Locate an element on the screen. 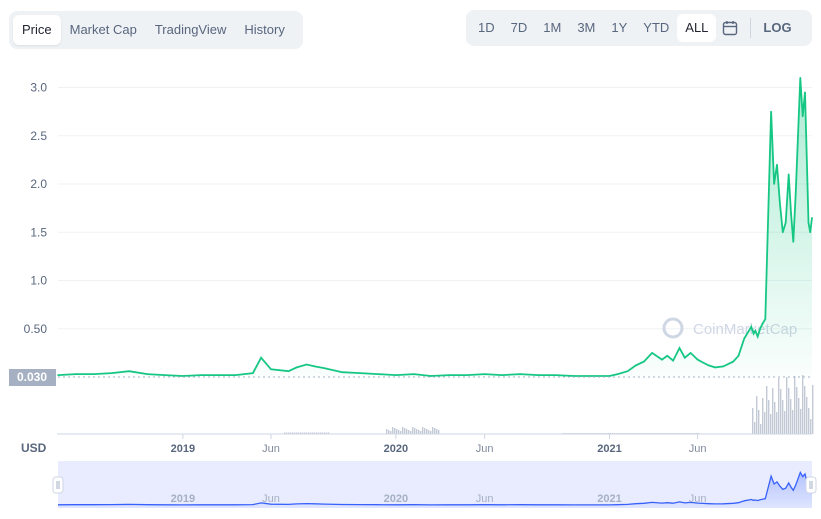  range-ytd-button: YTD is located at coordinates (656, 28).